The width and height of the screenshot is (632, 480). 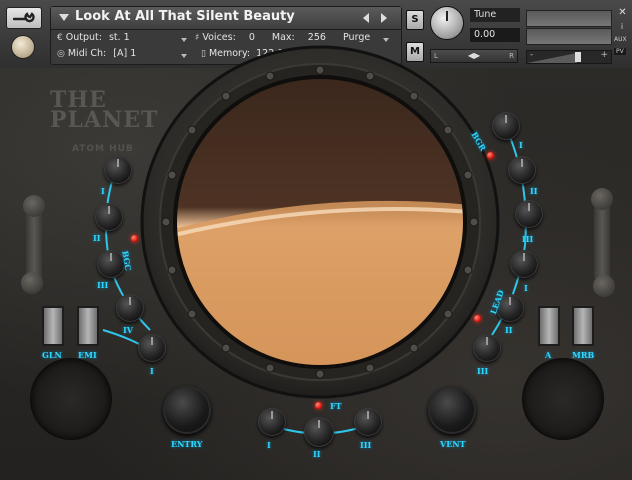 What do you see at coordinates (134, 238) in the screenshot?
I see `bgc-led` at bounding box center [134, 238].